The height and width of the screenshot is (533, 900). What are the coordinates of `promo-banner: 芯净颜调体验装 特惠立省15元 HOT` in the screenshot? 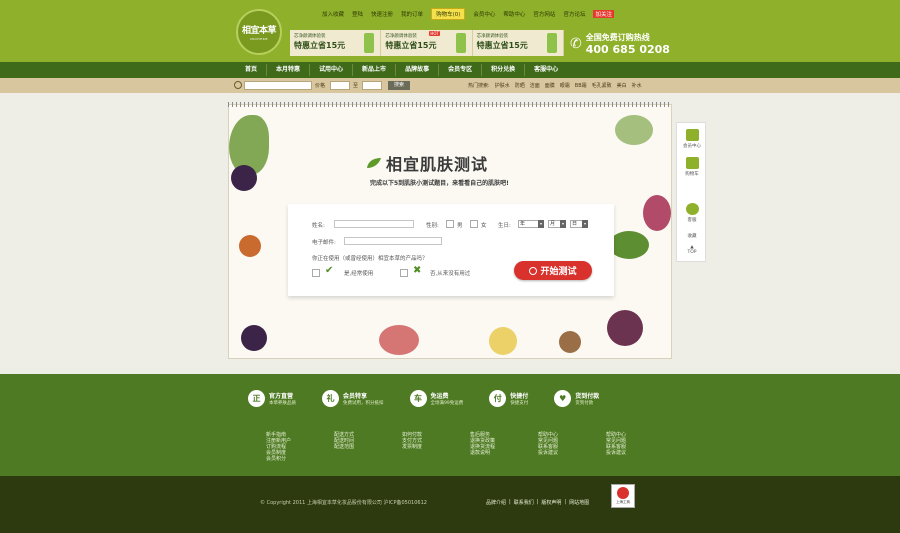 It's located at (427, 43).